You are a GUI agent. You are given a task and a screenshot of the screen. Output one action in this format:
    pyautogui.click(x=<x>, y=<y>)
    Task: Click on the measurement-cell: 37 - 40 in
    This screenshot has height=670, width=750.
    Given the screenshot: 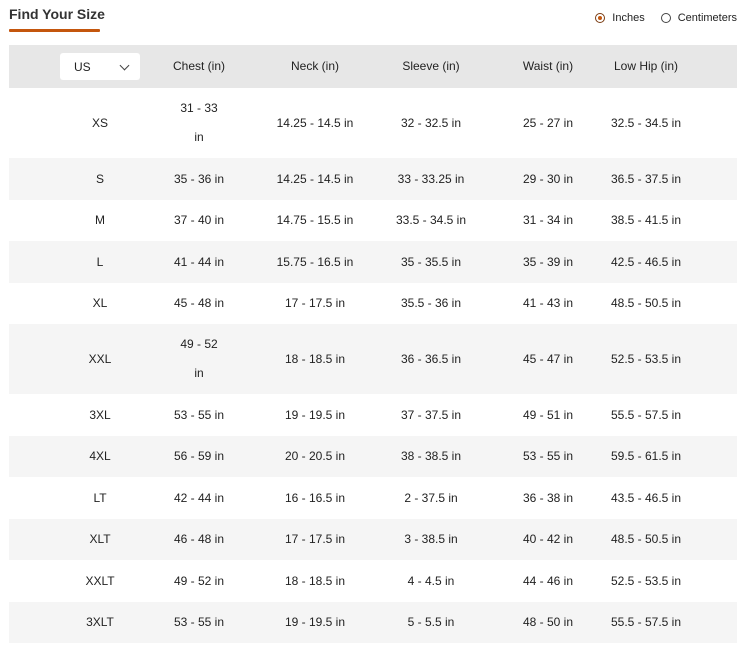 What is the action you would take?
    pyautogui.click(x=199, y=220)
    